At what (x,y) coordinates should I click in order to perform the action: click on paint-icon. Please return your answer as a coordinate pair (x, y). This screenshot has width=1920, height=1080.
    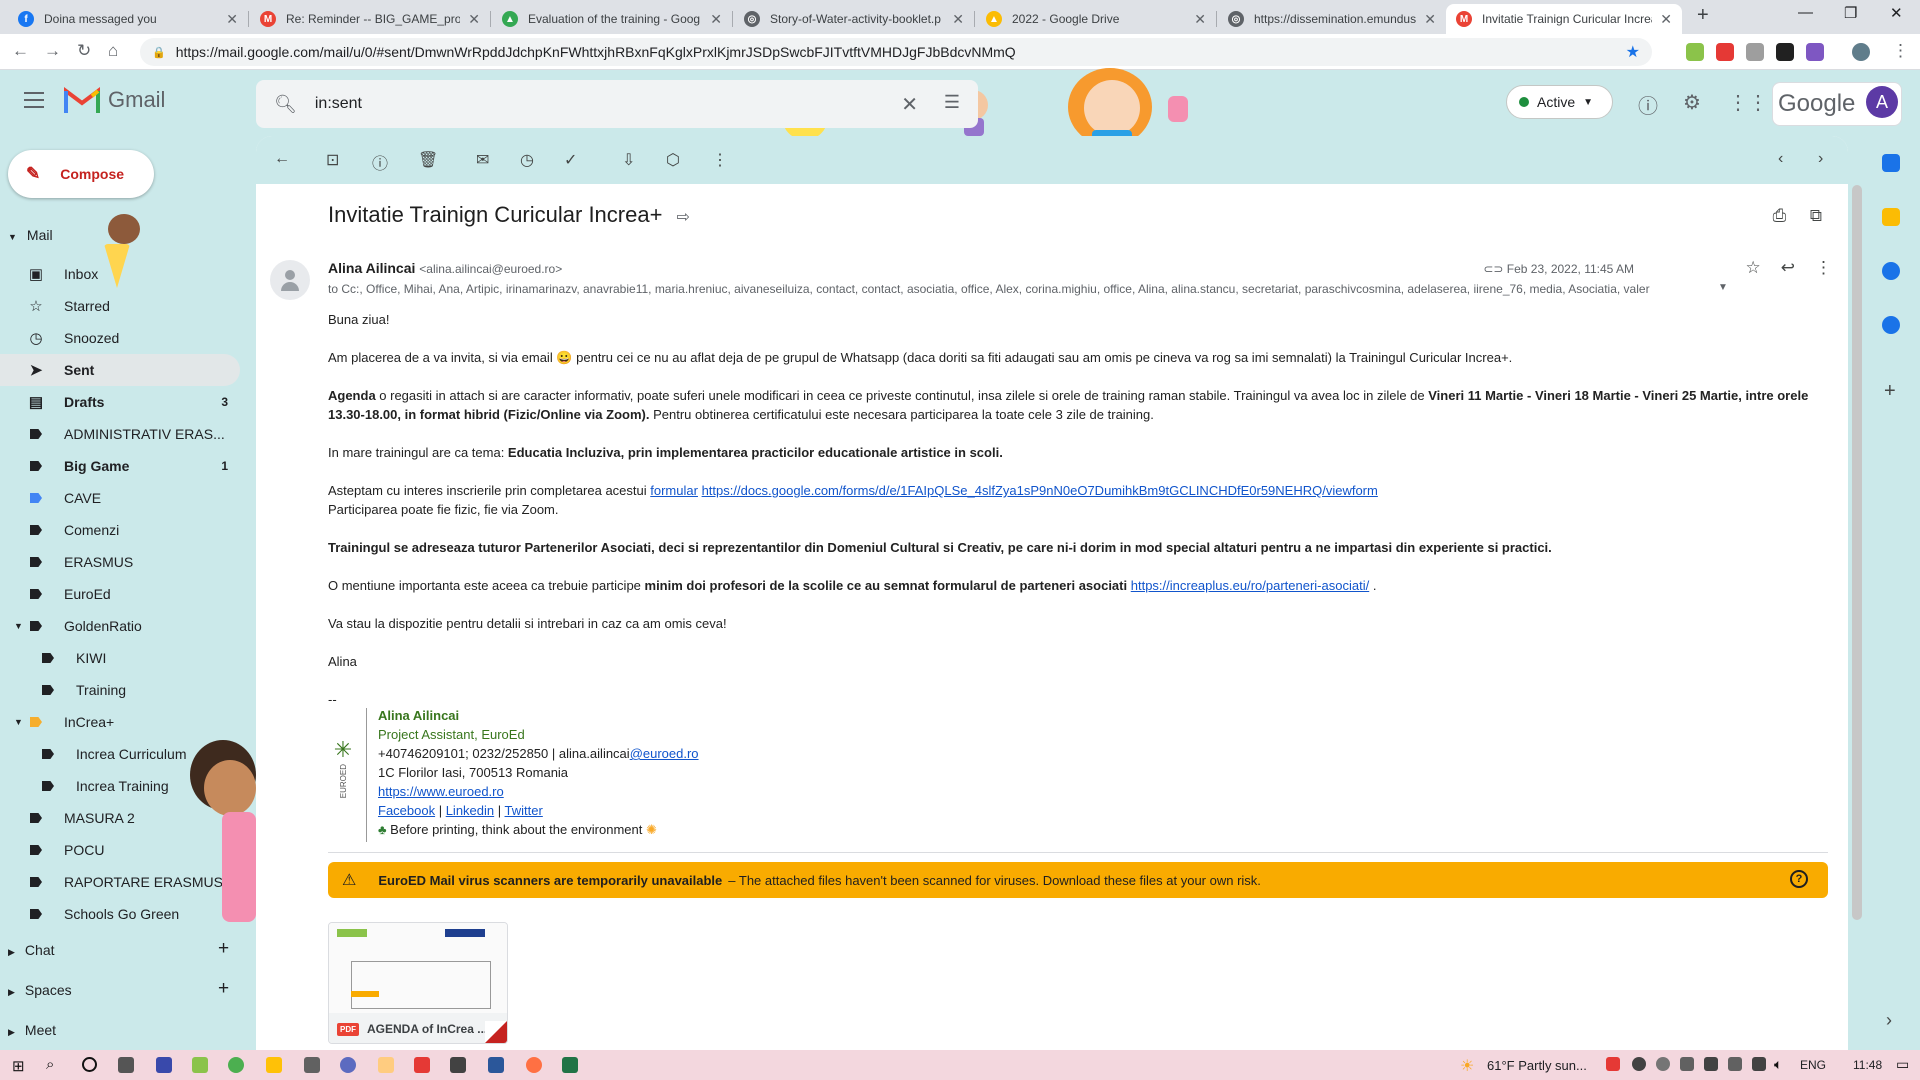
    Looking at the image, I should click on (386, 1065).